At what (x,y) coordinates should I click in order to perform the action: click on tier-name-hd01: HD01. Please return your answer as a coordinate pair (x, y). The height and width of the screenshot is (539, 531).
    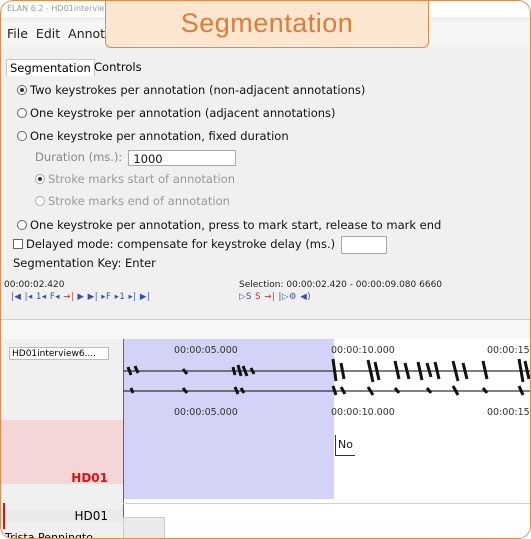
    Looking at the image, I should click on (62, 516).